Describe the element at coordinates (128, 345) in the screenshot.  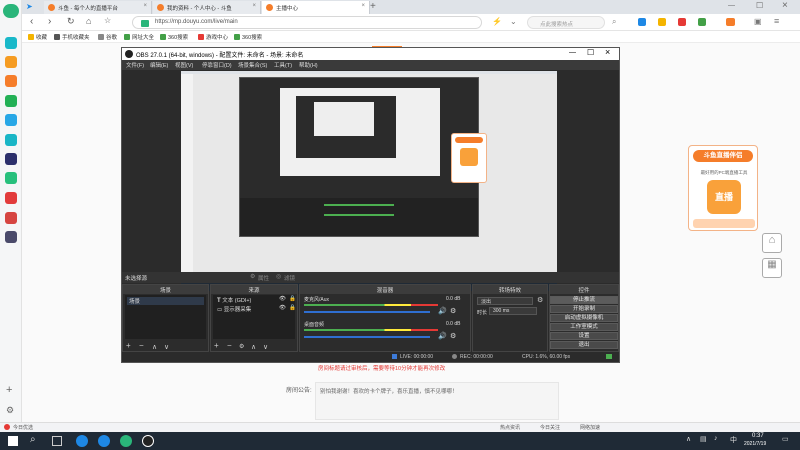
I see `add-scene-button: +` at that location.